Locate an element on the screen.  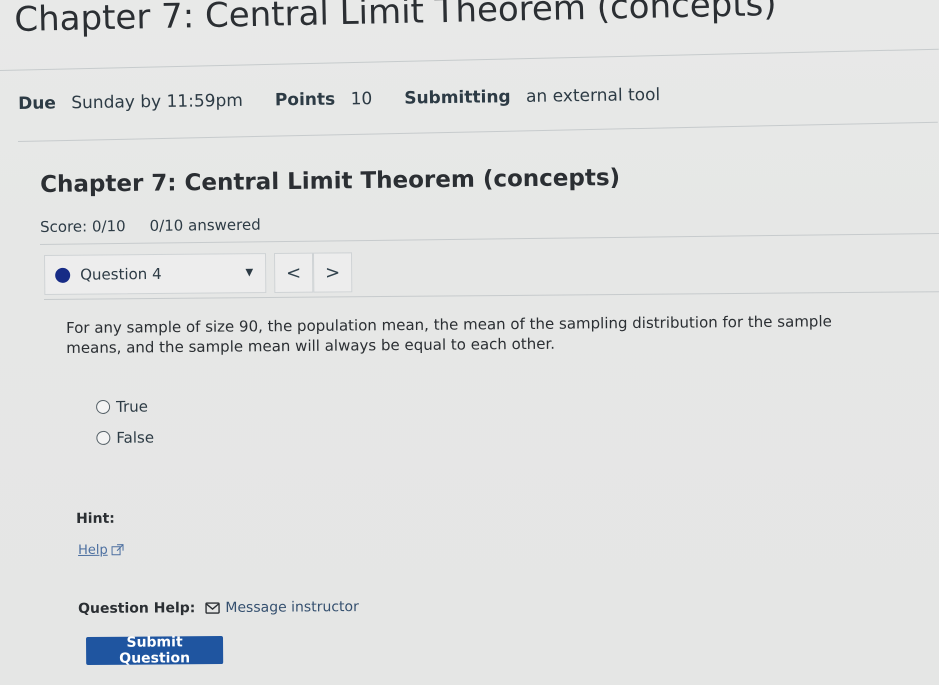
answer-false-label: False is located at coordinates (135, 437).